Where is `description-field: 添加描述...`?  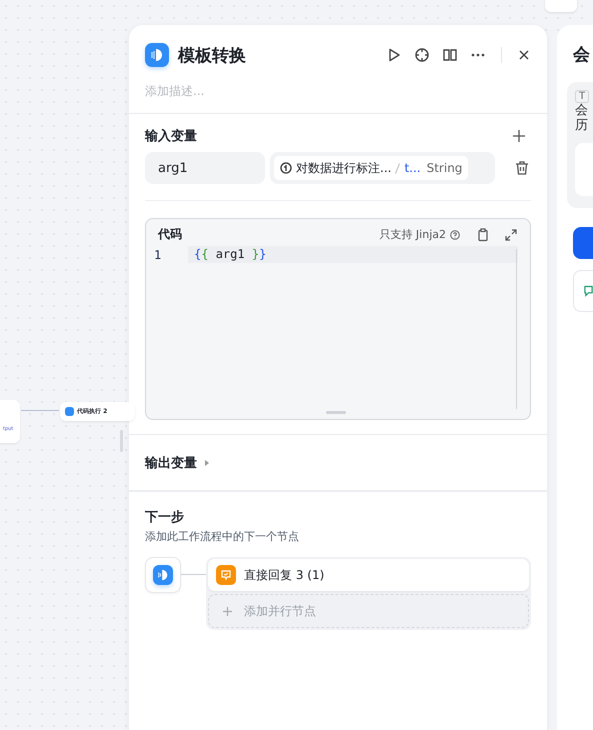
description-field: 添加描述... is located at coordinates (338, 91).